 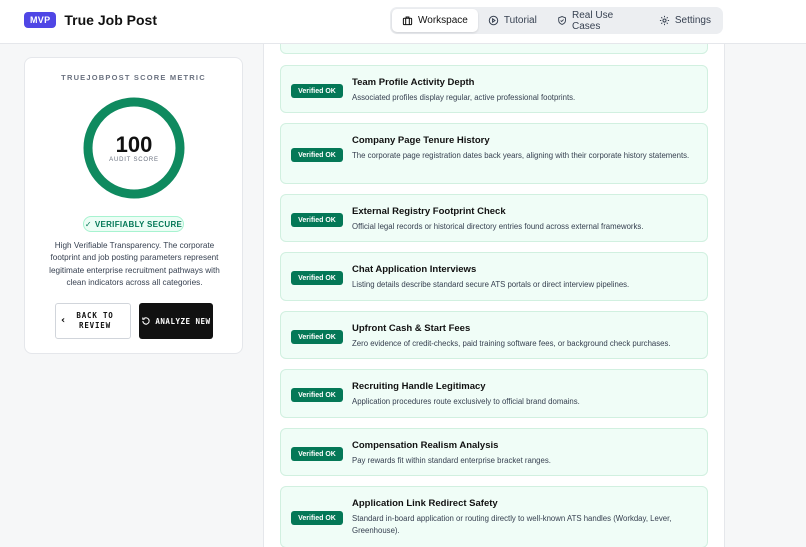 I want to click on check-title: Application Link Redirect Safety, so click(x=425, y=503).